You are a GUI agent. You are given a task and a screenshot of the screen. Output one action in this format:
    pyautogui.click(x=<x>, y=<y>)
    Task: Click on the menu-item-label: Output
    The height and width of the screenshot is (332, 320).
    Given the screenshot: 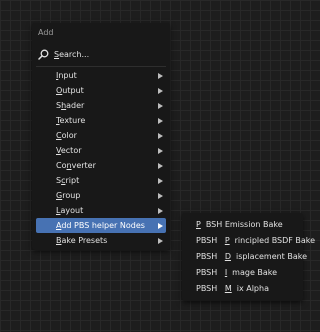 What is the action you would take?
    pyautogui.click(x=70, y=90)
    